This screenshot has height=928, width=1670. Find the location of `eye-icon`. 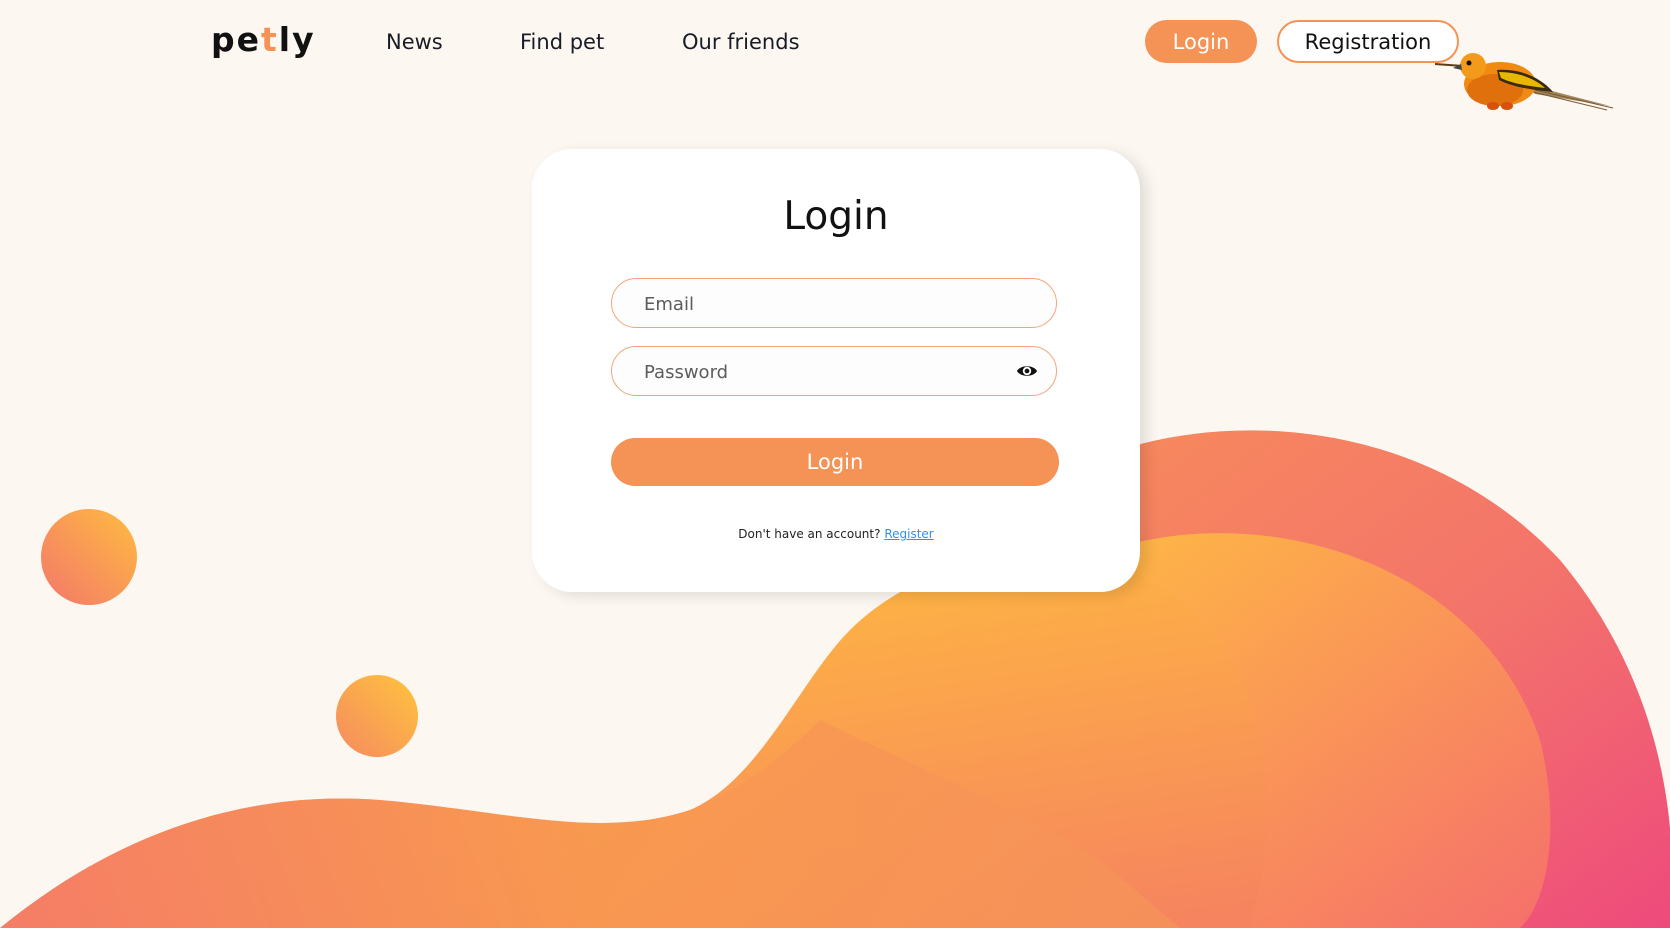

eye-icon is located at coordinates (1027, 371).